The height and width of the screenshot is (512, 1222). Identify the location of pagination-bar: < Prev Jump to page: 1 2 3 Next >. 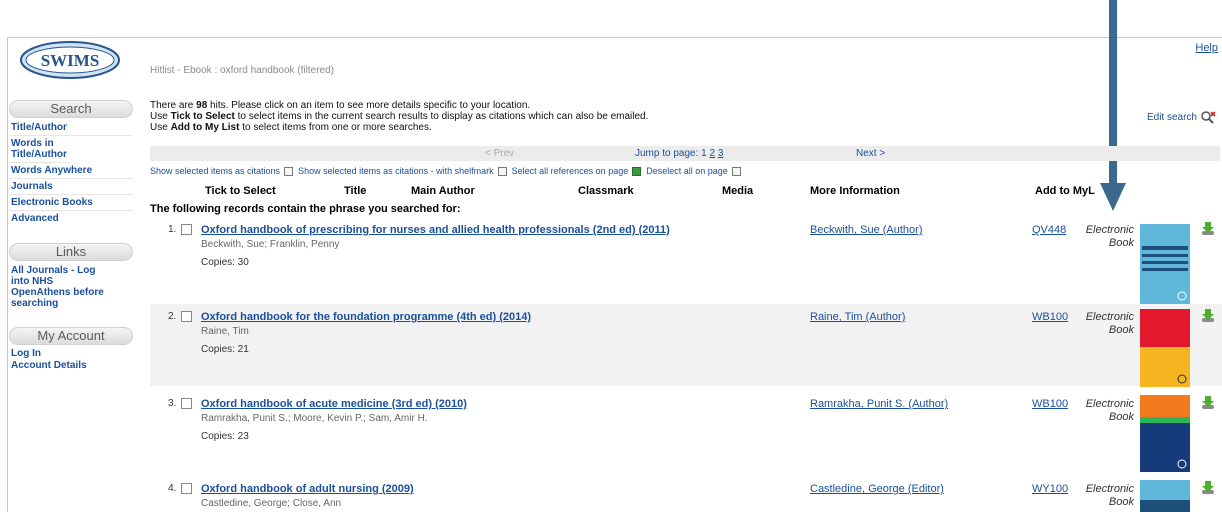
(685, 153).